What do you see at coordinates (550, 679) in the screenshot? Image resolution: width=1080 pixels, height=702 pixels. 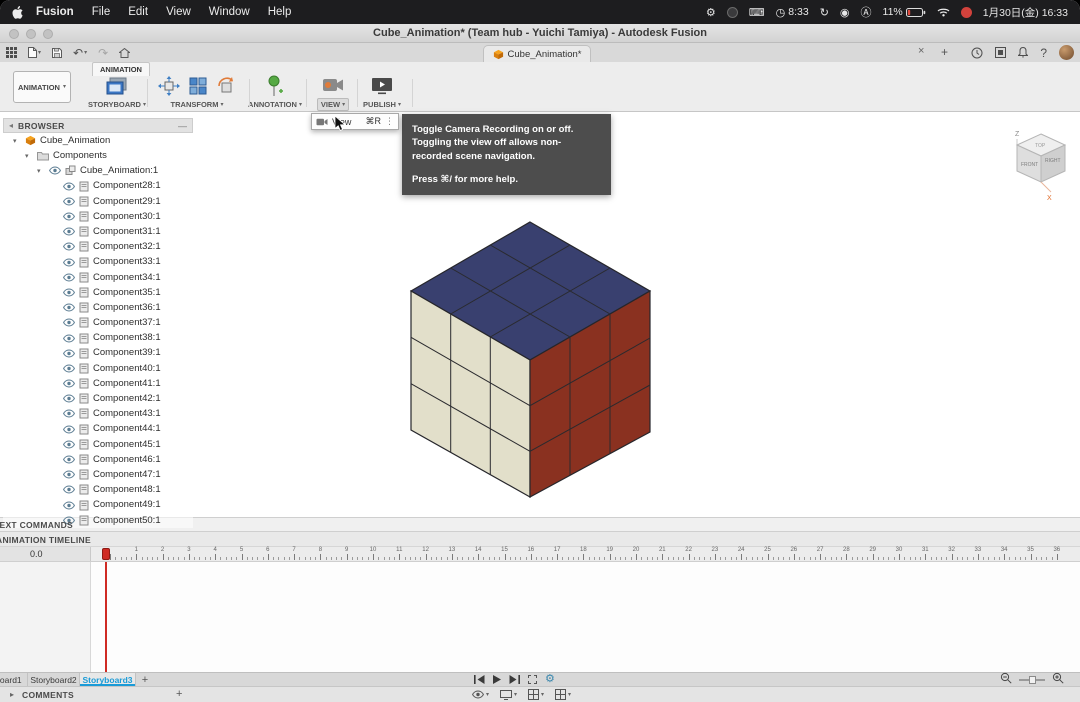 I see `animation-settings-icon: ⚙` at bounding box center [550, 679].